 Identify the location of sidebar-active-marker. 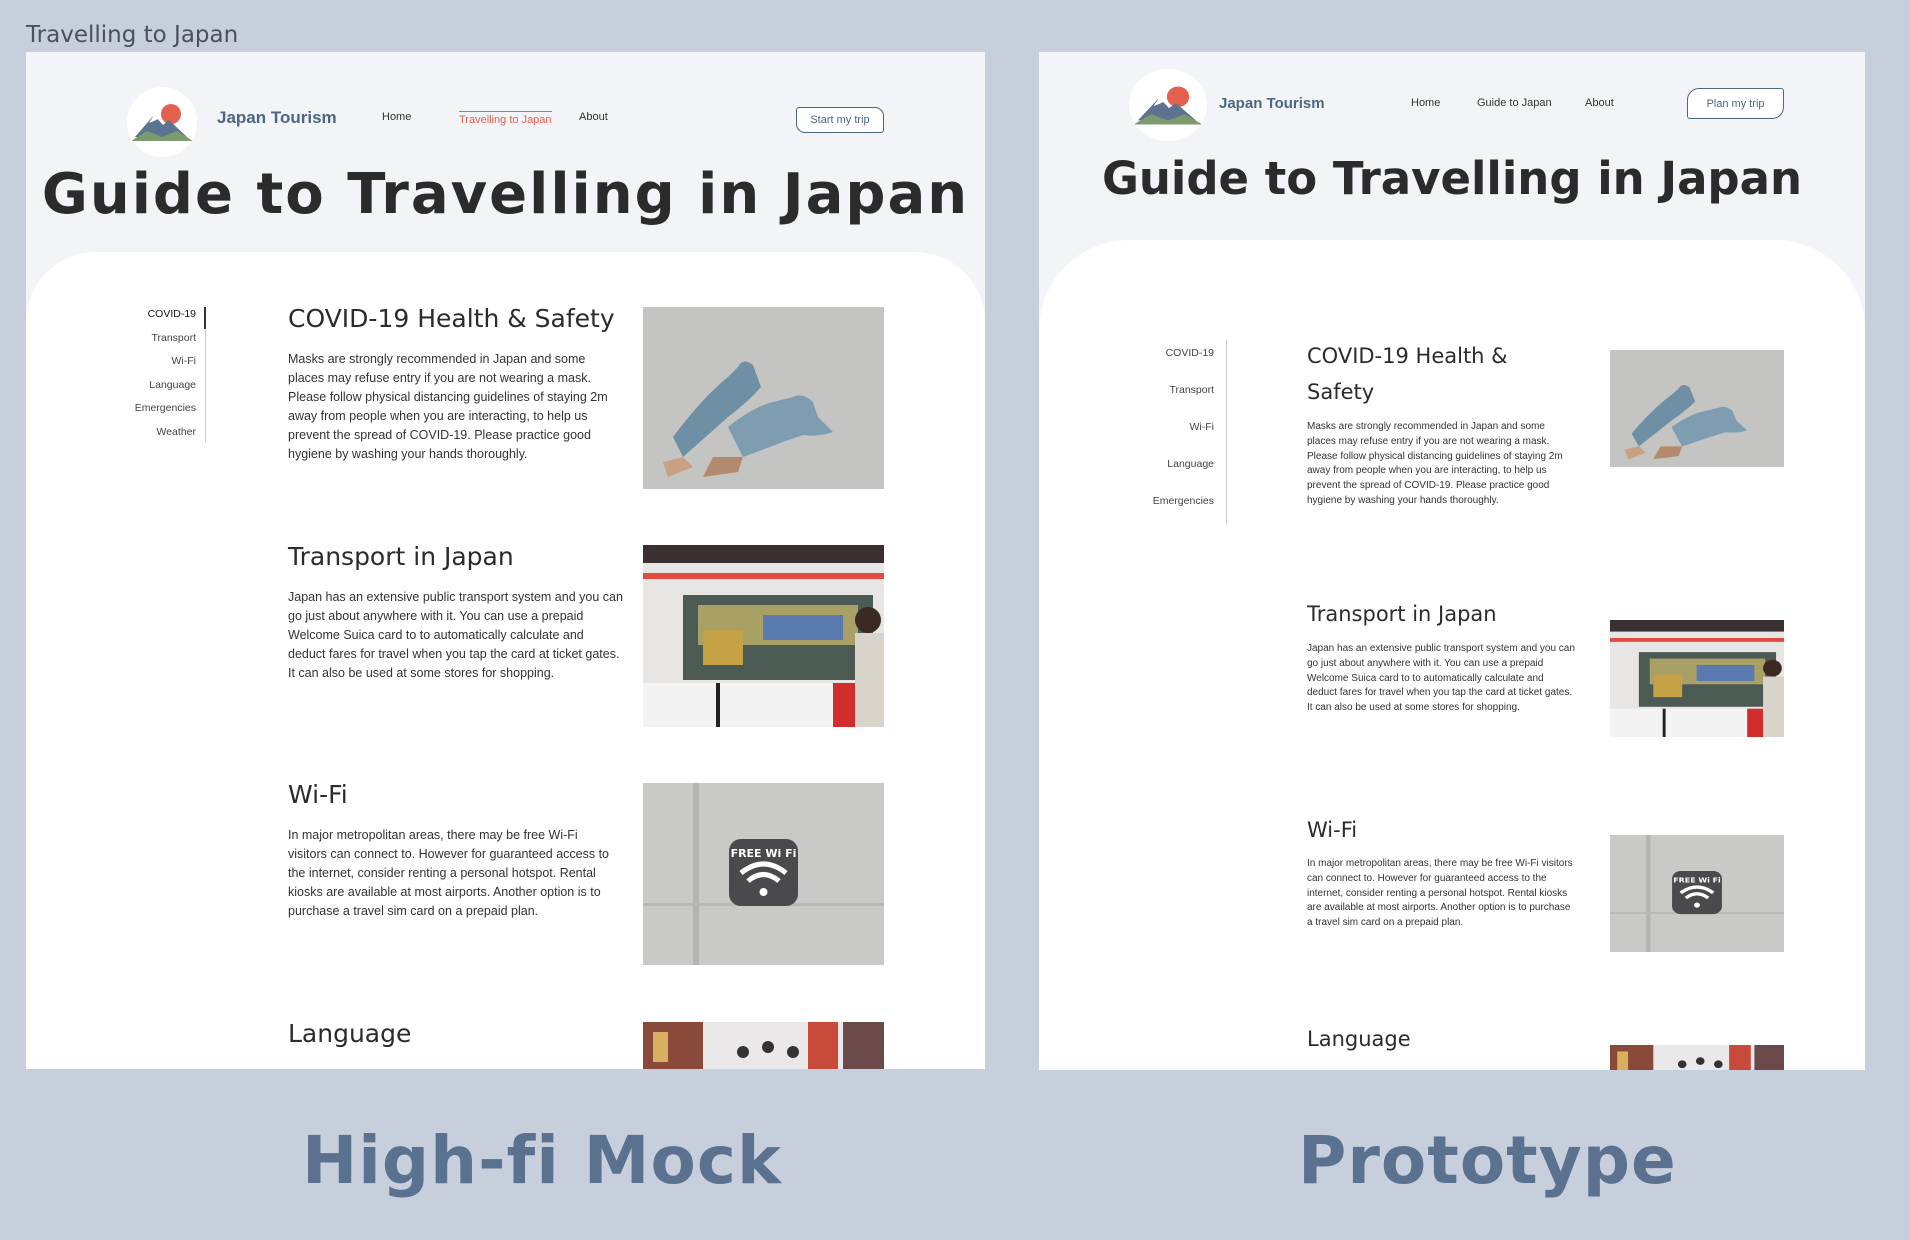
(205, 318).